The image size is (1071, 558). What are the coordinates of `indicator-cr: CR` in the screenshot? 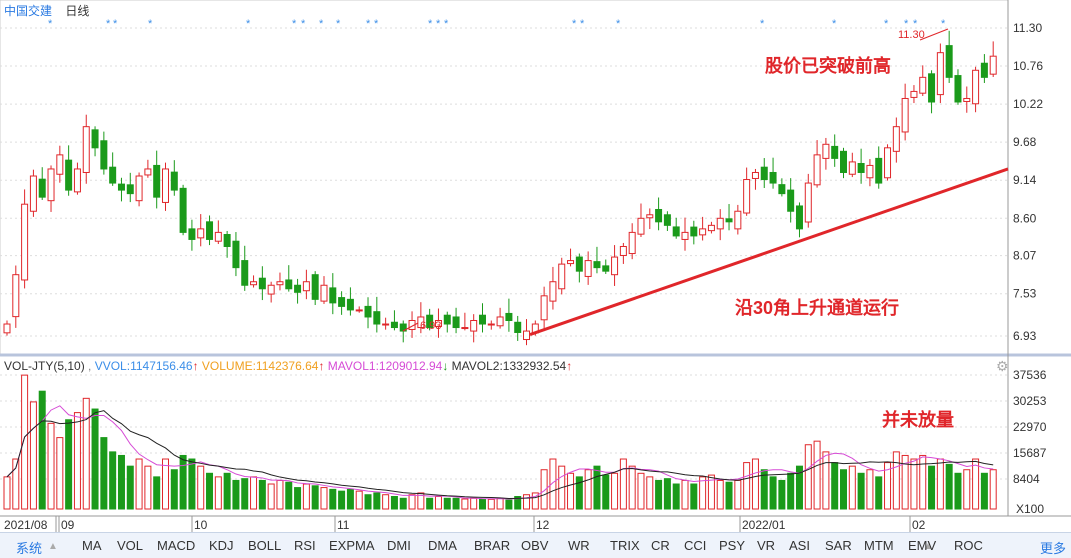 It's located at (660, 545).